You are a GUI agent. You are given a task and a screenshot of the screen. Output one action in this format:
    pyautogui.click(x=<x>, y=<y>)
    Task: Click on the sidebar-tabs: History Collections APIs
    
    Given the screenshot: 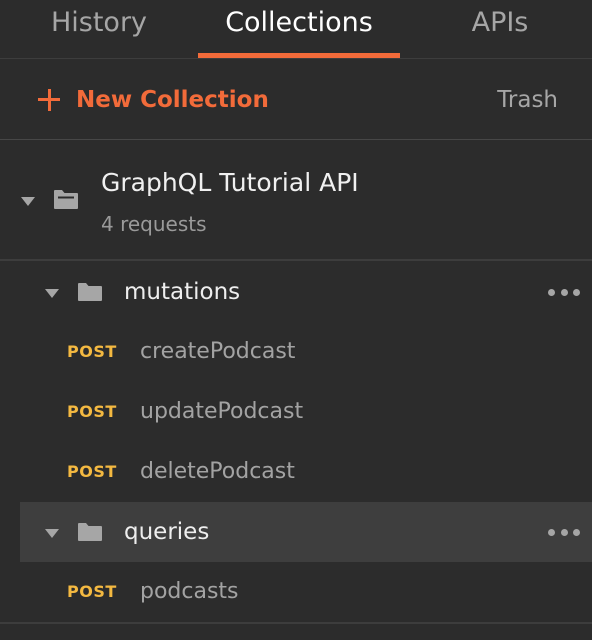 What is the action you would take?
    pyautogui.click(x=296, y=29)
    